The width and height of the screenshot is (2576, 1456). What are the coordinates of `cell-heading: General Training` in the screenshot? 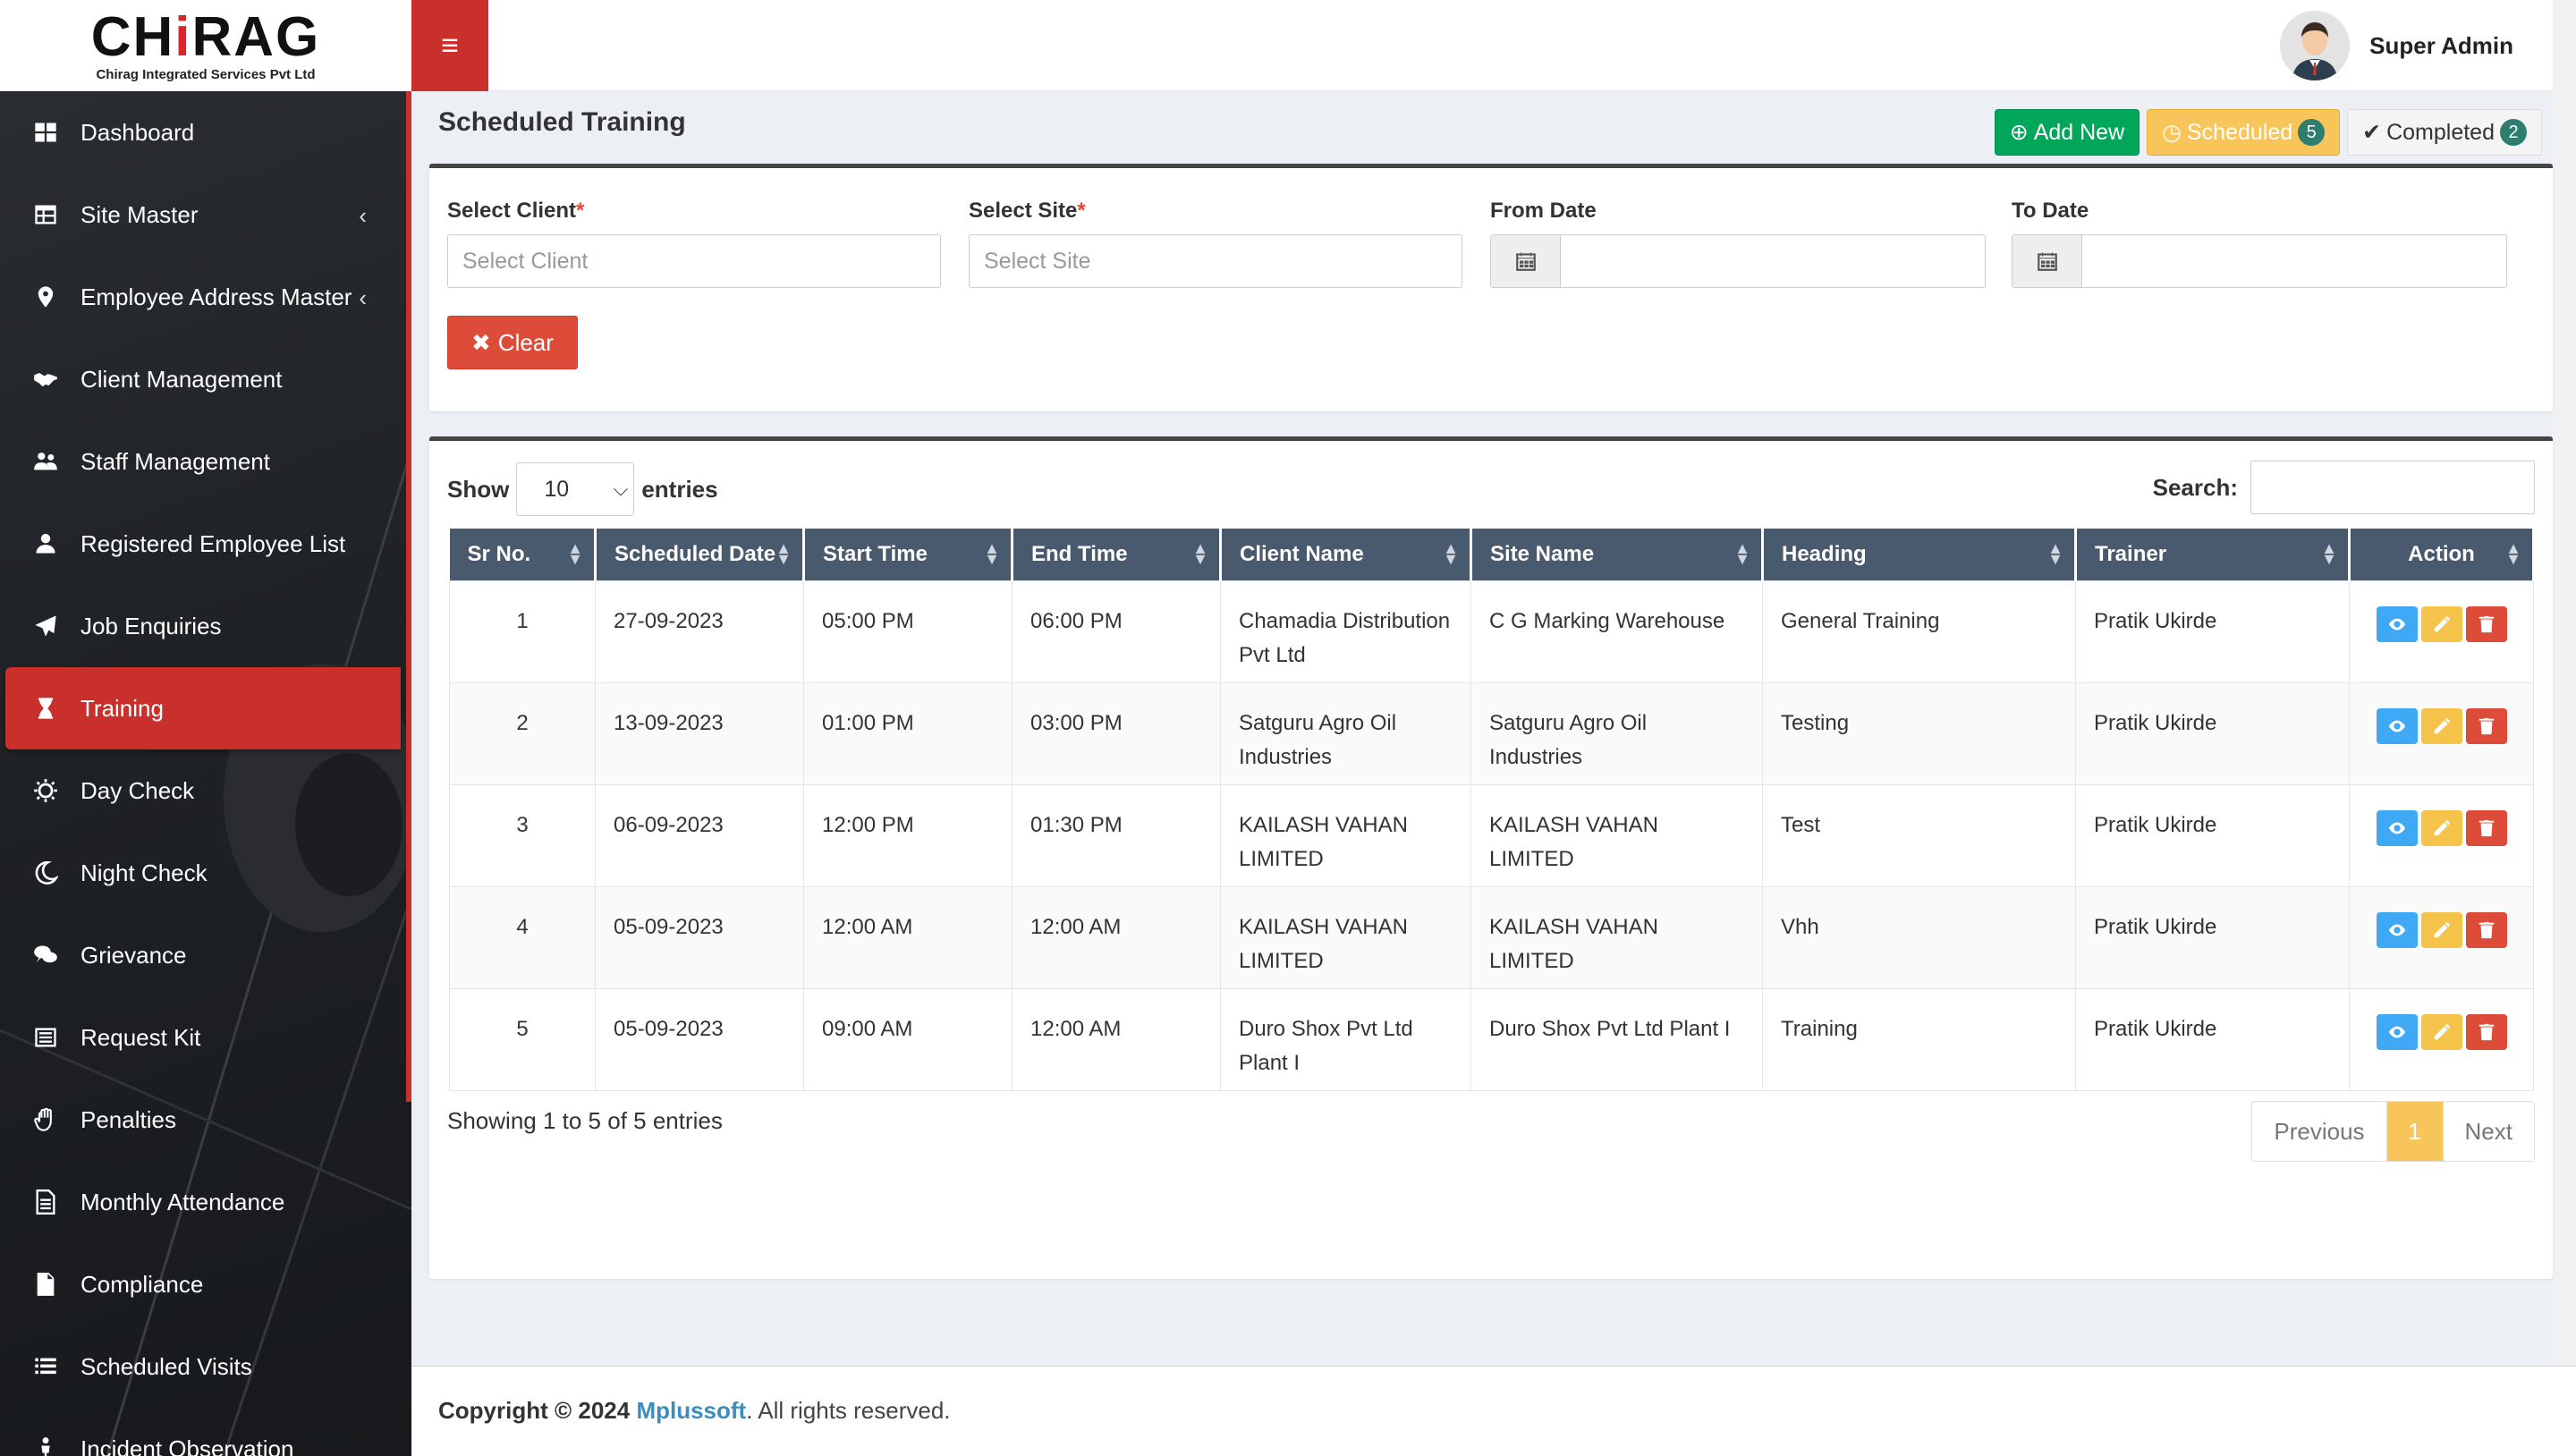 It's located at (1919, 631).